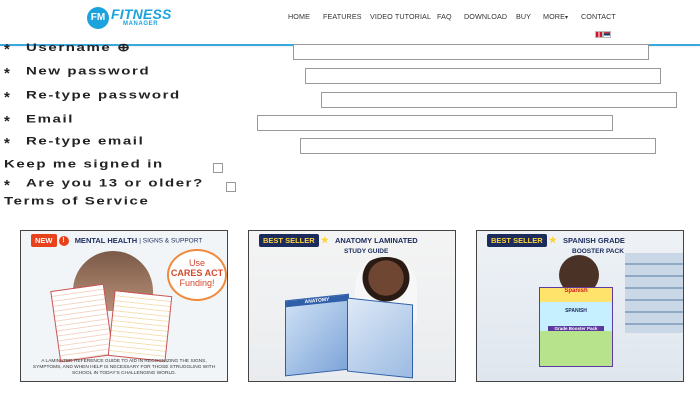  I want to click on retype-password-label: Re-type password, so click(103, 95).